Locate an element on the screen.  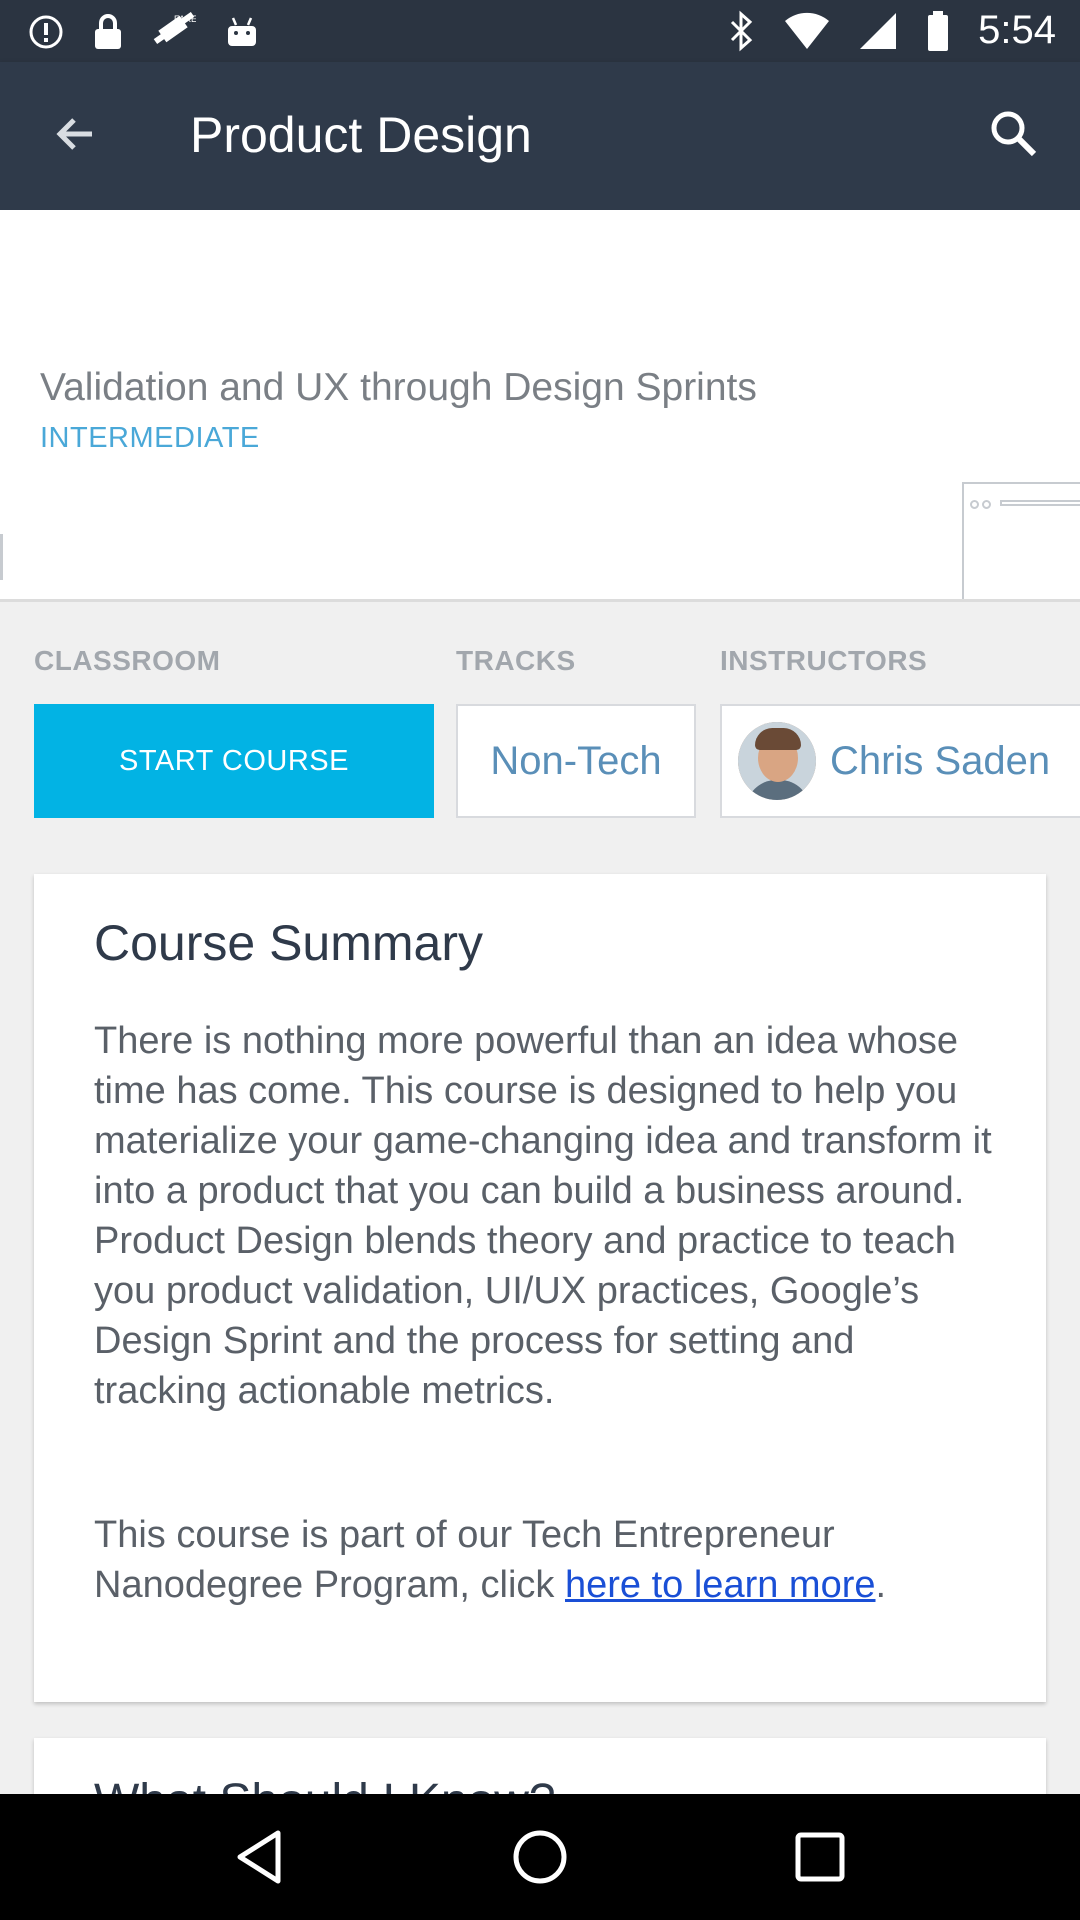
wifi-icon is located at coordinates (807, 30).